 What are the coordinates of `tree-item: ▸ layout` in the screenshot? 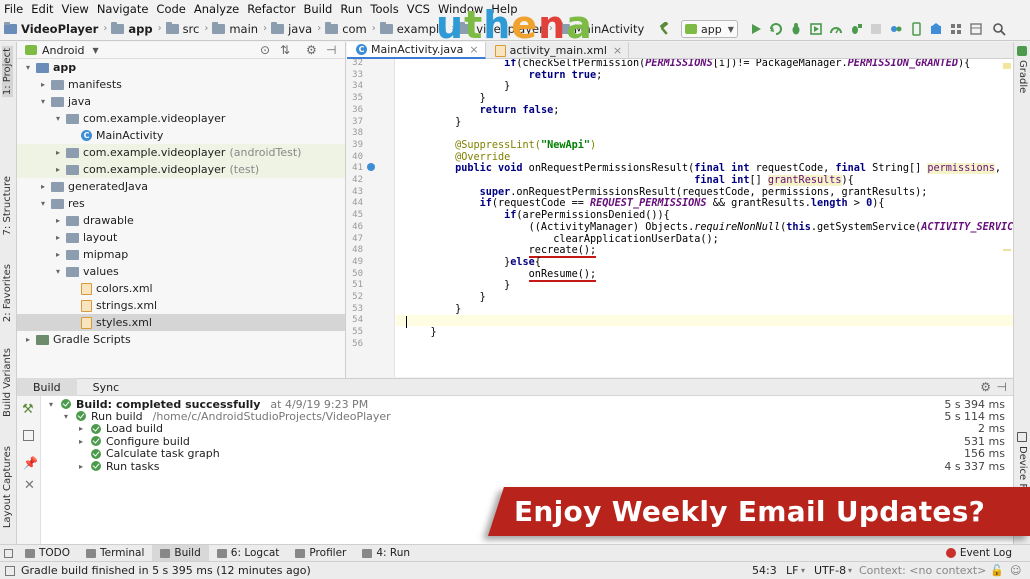 It's located at (181, 237).